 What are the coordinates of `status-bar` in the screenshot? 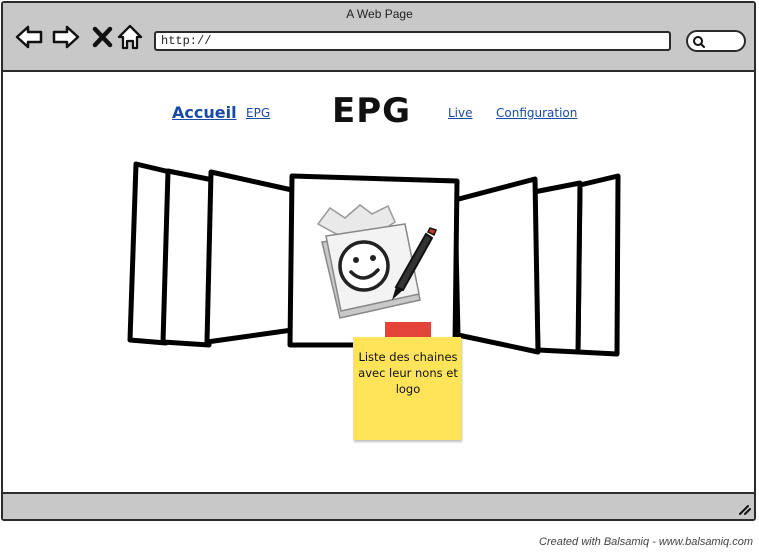 It's located at (378, 505).